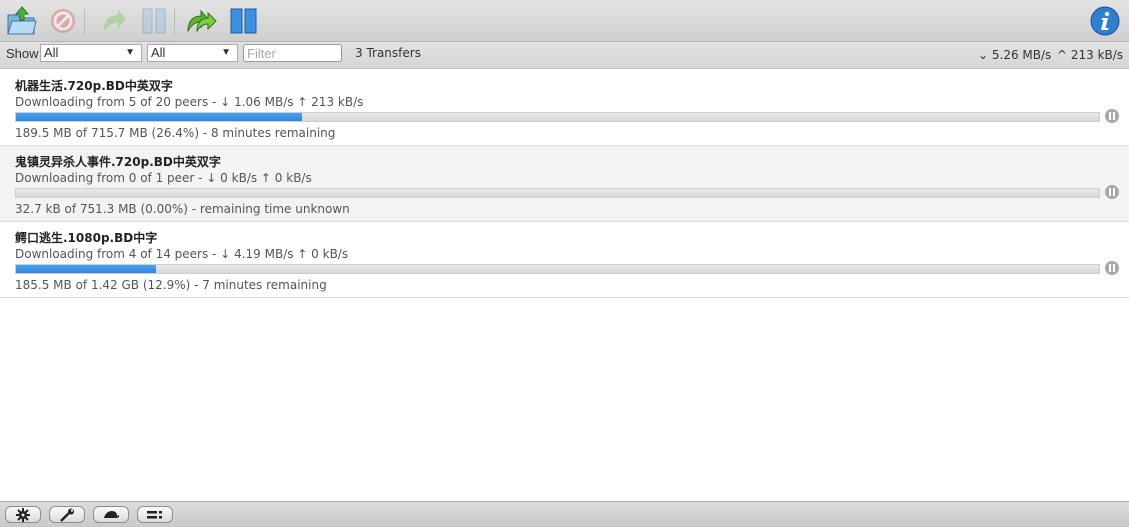 This screenshot has width=1129, height=527. I want to click on resume-icon, so click(115, 20).